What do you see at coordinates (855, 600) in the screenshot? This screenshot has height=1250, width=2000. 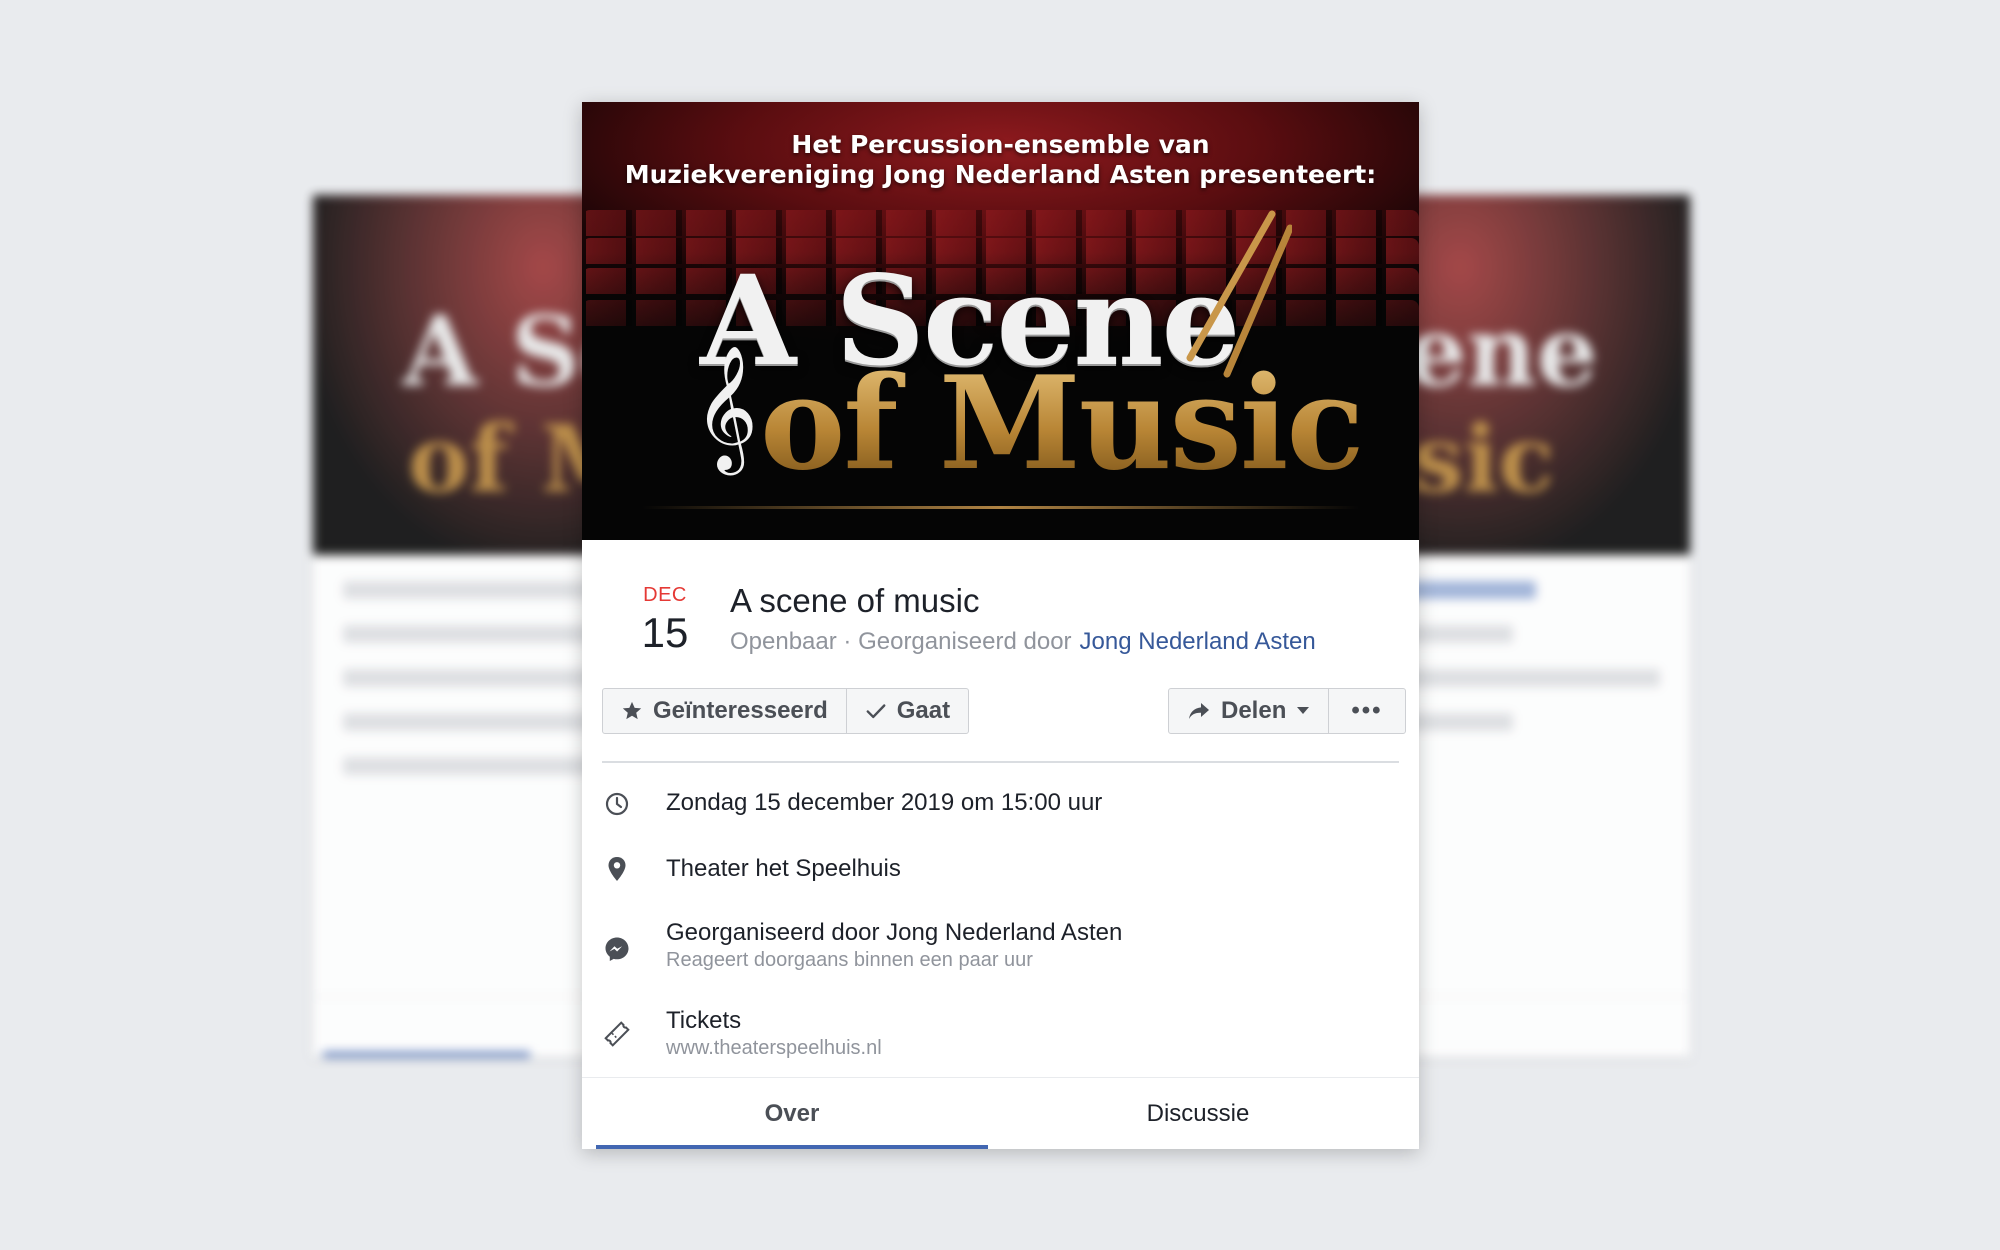 I see `event-title: A scene of music` at bounding box center [855, 600].